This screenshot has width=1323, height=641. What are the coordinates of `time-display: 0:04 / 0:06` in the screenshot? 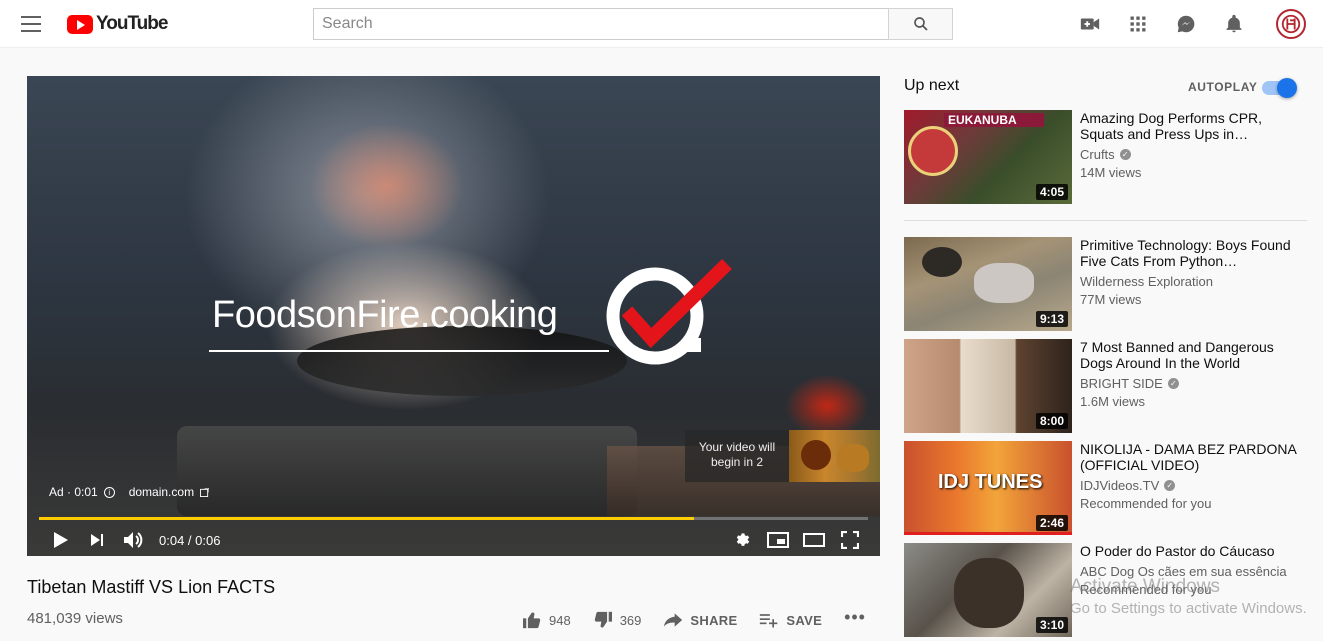 It's located at (190, 540).